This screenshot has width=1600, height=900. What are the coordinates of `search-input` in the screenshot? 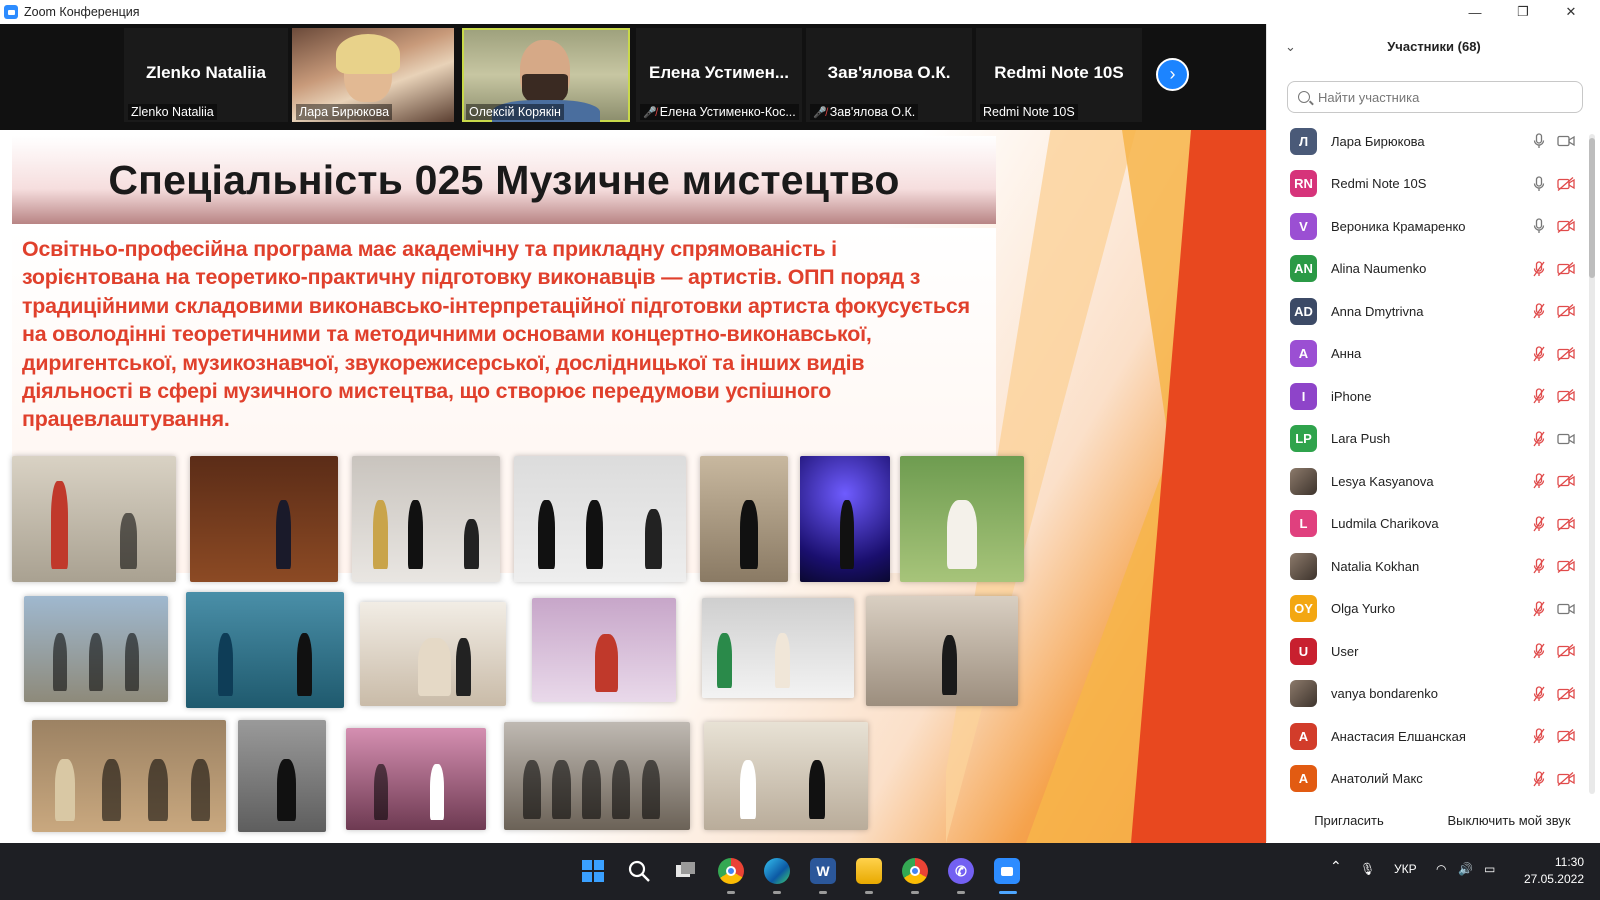 It's located at (1443, 97).